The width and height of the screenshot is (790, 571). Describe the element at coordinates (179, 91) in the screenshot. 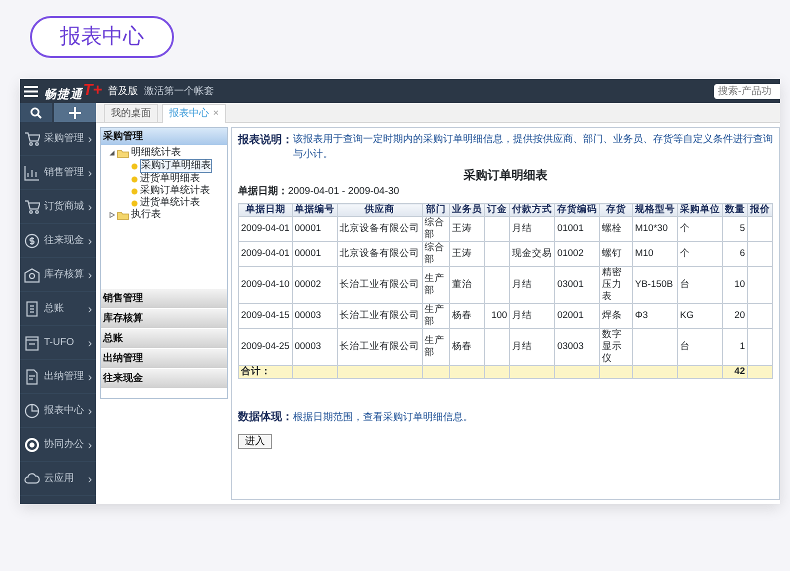

I see `activate-link: 激活第一个帐套` at that location.